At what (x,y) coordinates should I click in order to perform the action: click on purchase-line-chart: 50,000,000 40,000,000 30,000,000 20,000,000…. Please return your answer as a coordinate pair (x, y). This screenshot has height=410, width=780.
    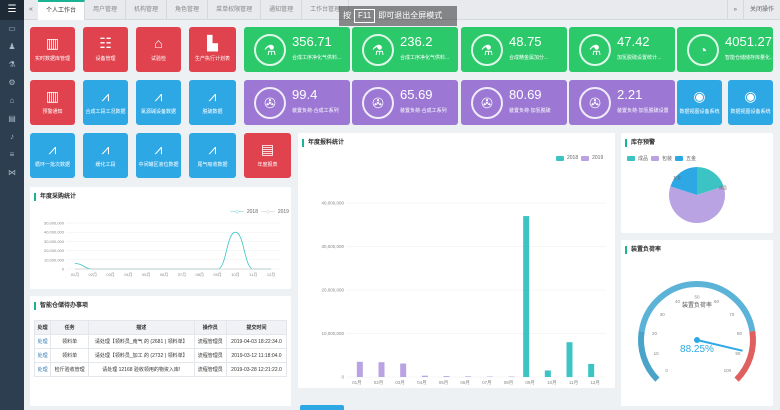
    Looking at the image, I should click on (162, 249).